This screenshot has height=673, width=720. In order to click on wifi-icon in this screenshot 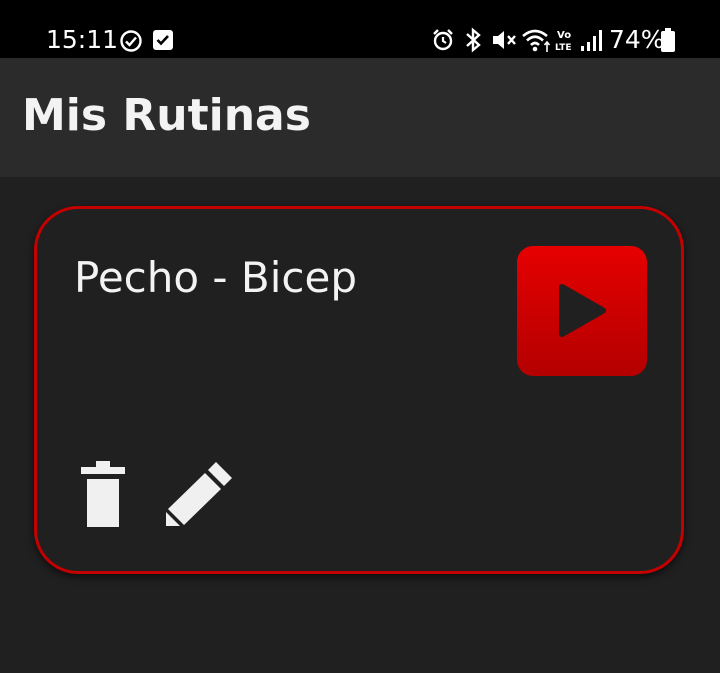, I will do `click(536, 40)`.